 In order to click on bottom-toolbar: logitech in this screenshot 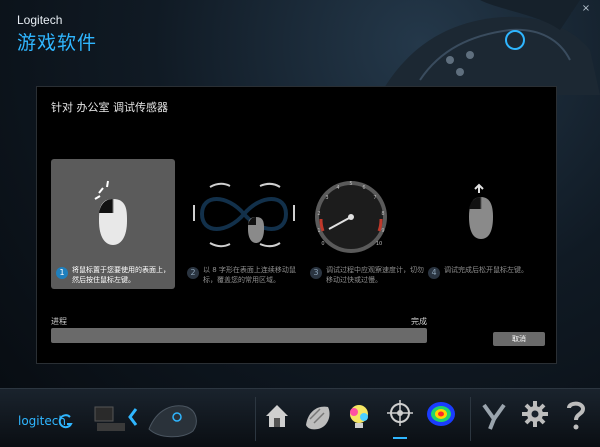, I will do `click(300, 417)`.